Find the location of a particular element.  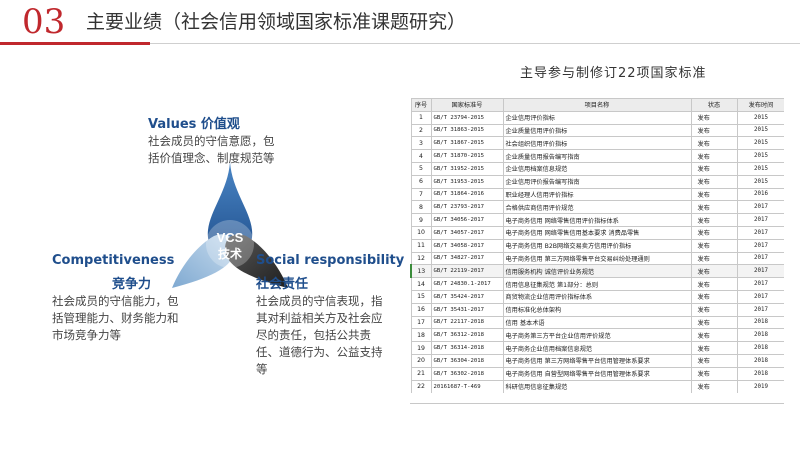

section-number: 03 is located at coordinates (44, 22).